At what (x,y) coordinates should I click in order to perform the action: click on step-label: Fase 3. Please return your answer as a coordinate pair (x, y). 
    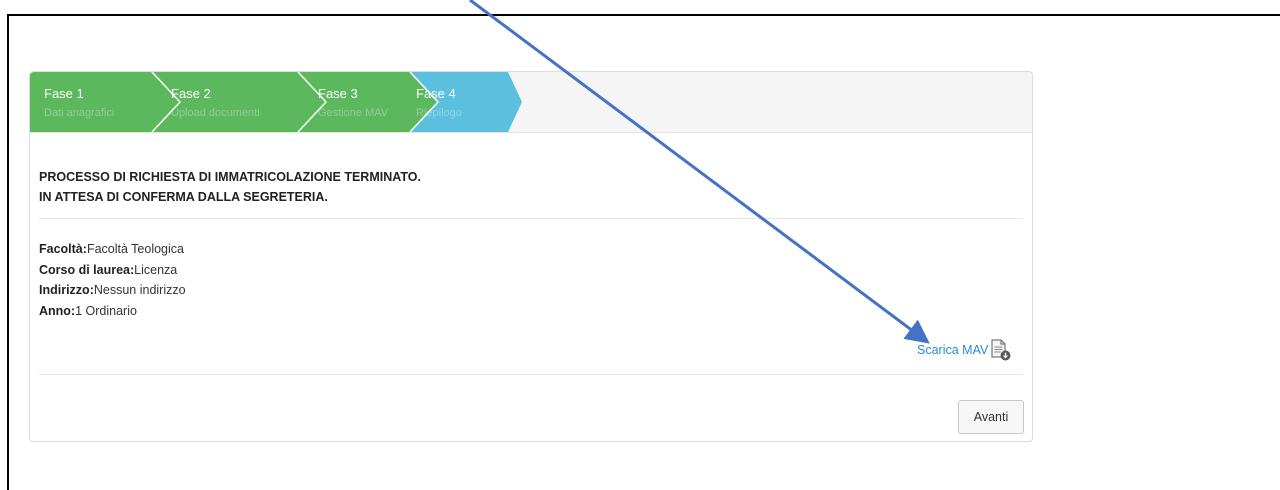
    Looking at the image, I should click on (338, 93).